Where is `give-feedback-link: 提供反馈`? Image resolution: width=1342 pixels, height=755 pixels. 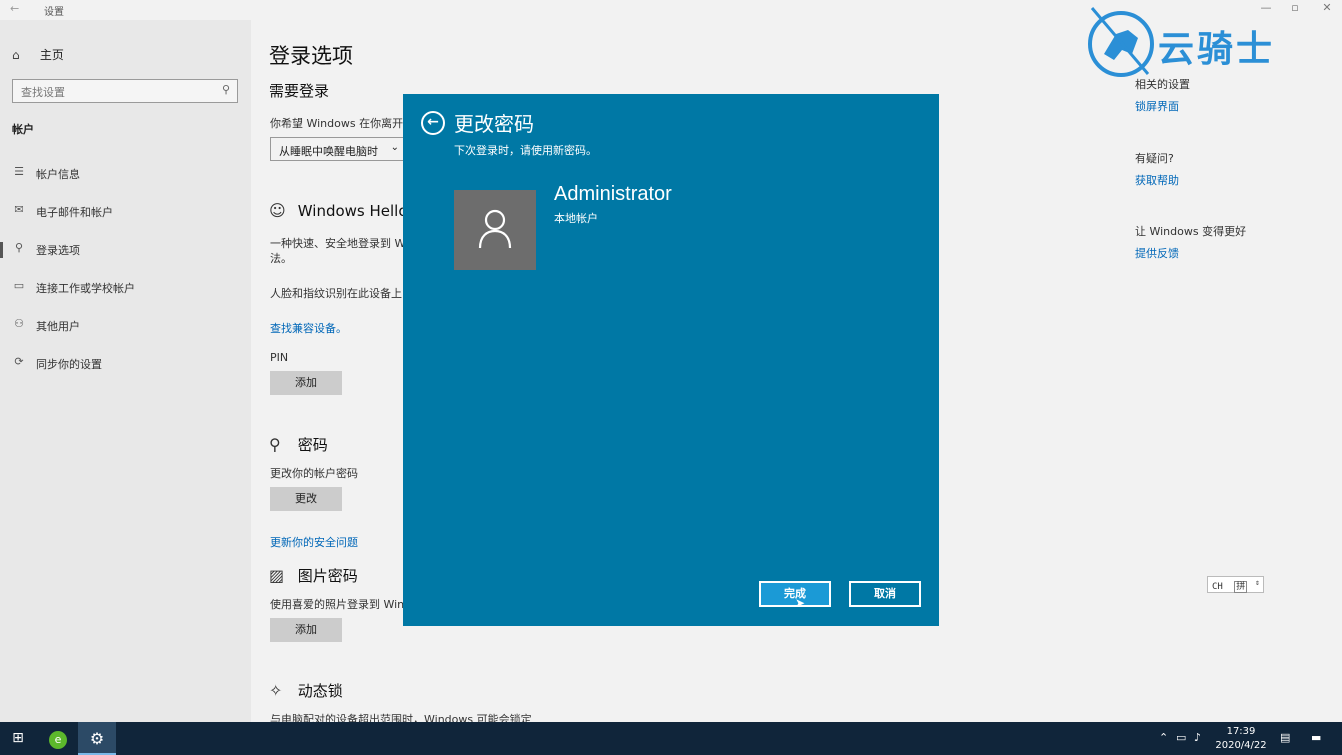 give-feedback-link: 提供反馈 is located at coordinates (1190, 253).